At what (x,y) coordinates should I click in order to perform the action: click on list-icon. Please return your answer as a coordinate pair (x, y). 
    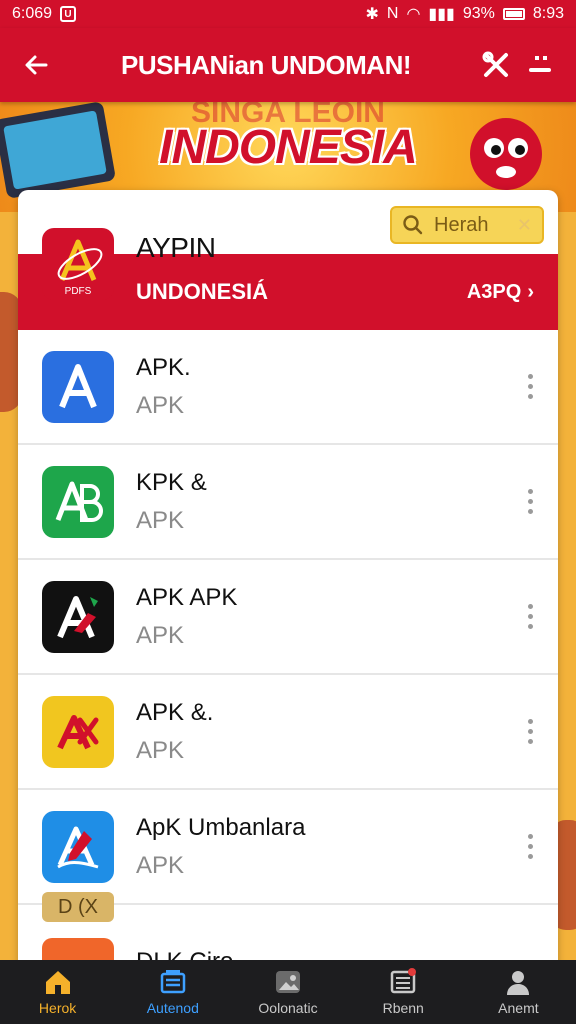
    Looking at the image, I should click on (403, 981).